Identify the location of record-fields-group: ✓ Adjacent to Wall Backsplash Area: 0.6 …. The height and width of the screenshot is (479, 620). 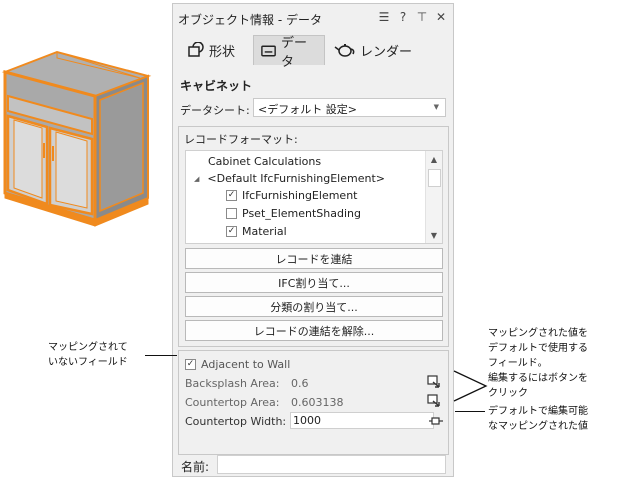
(313, 402).